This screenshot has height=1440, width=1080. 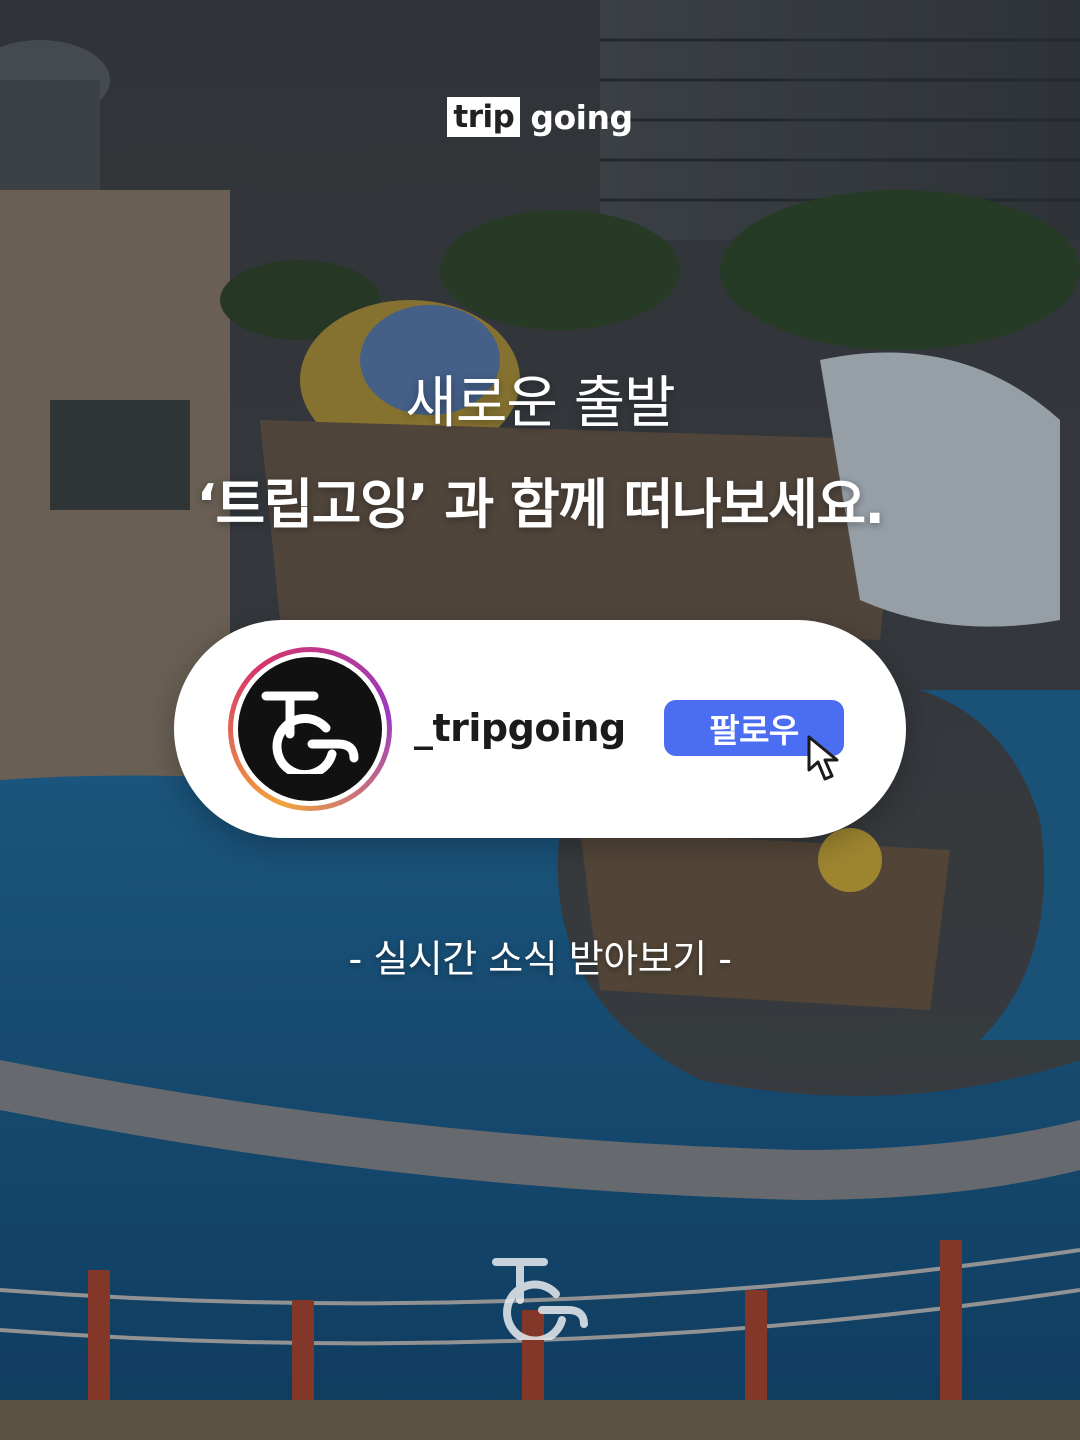 I want to click on brand-going-label: going, so click(x=581, y=117).